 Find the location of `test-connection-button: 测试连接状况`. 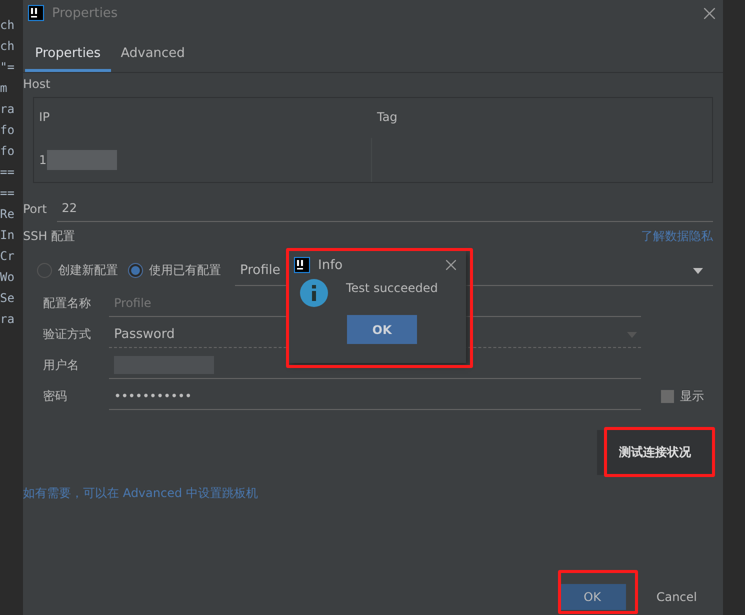

test-connection-button: 测试连接状况 is located at coordinates (655, 452).